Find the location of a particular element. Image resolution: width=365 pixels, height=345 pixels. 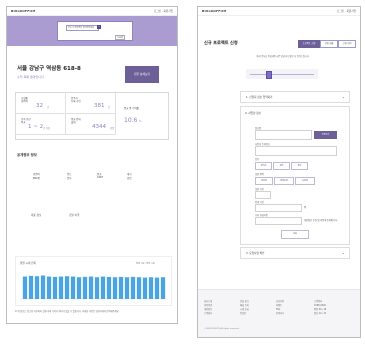

stat-card: 평균 임대 월세 4344 만원 is located at coordinates (91, 124).